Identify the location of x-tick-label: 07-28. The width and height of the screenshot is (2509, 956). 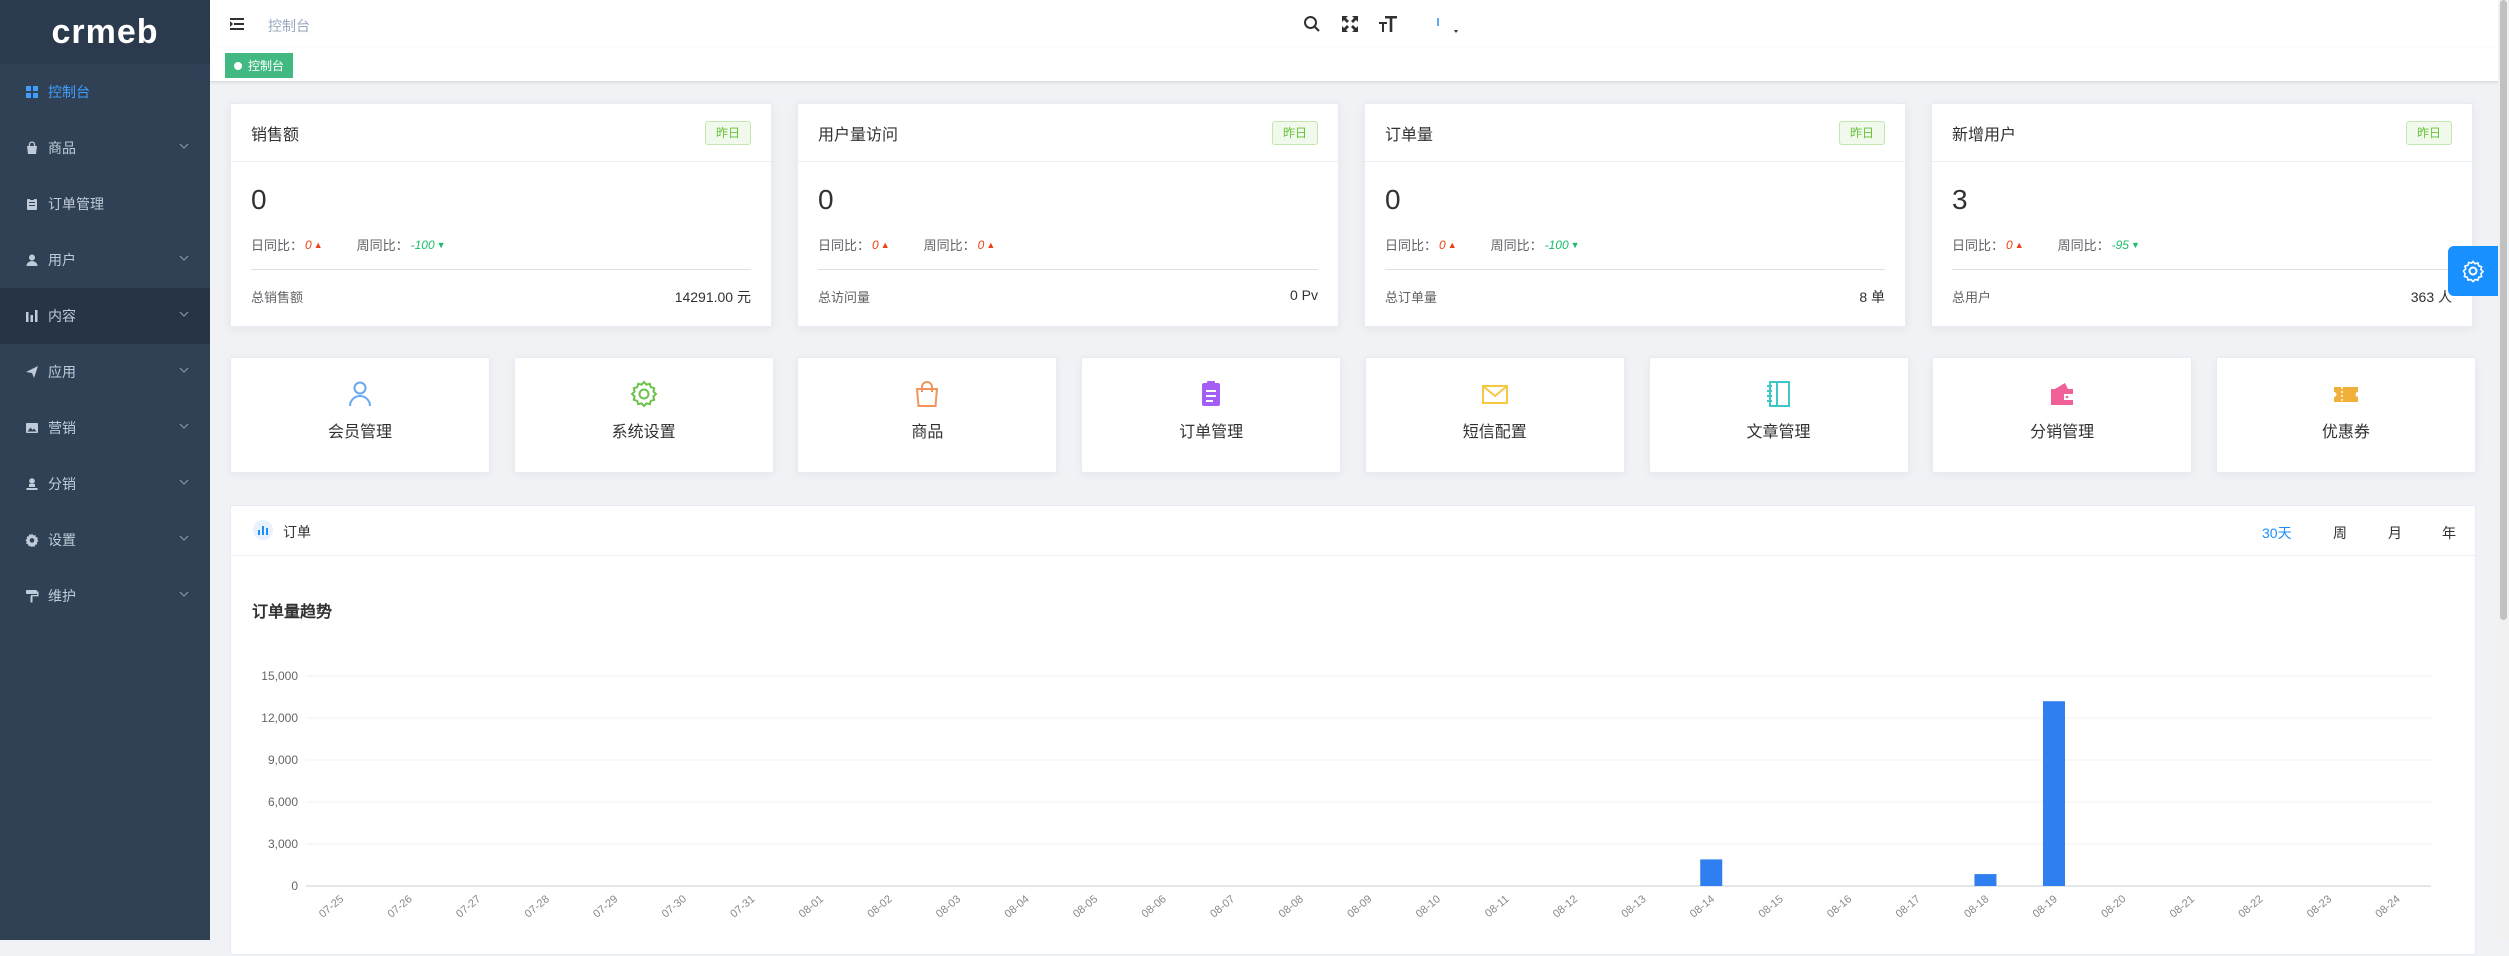
(537, 906).